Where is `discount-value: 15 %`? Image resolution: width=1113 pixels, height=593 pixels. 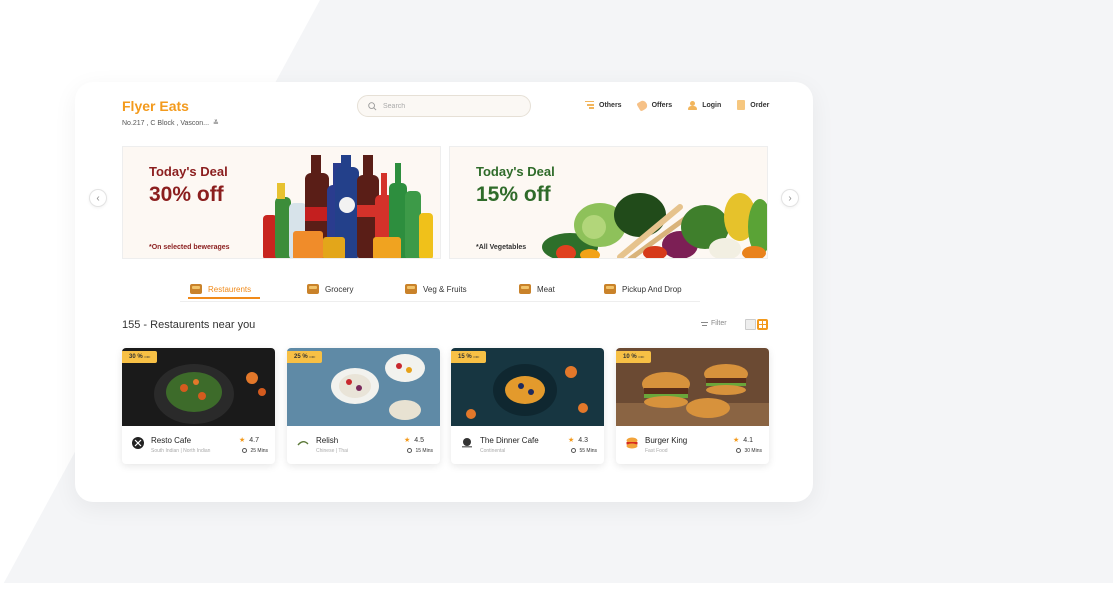
discount-value: 15 % is located at coordinates (465, 357).